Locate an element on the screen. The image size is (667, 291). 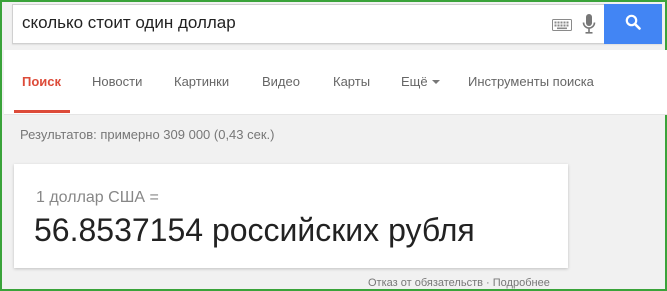
card-footer: Отказ от обязательств · Подробнее is located at coordinates (459, 283).